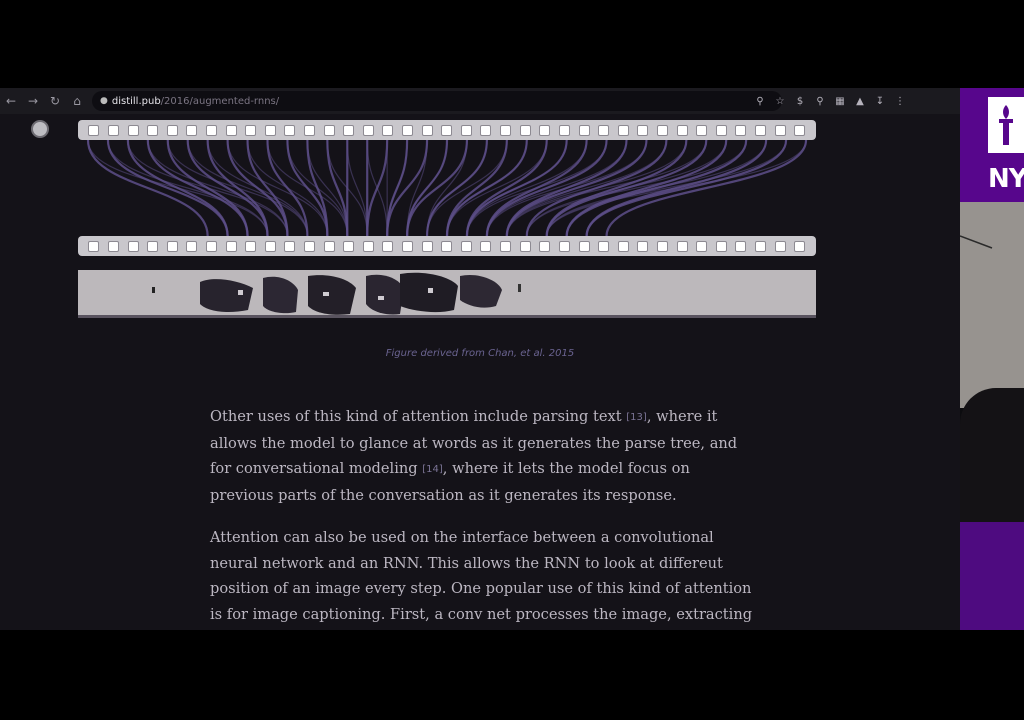 Image resolution: width=1024 pixels, height=720 pixels. Describe the element at coordinates (840, 101) in the screenshot. I see `extension-icon: ▦` at that location.